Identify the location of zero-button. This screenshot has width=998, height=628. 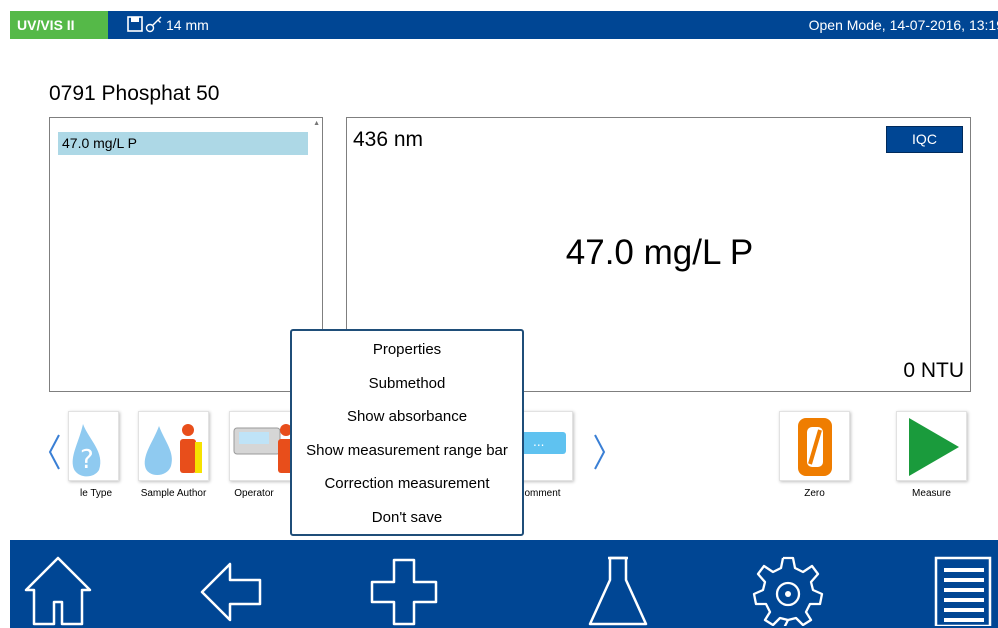
(814, 446).